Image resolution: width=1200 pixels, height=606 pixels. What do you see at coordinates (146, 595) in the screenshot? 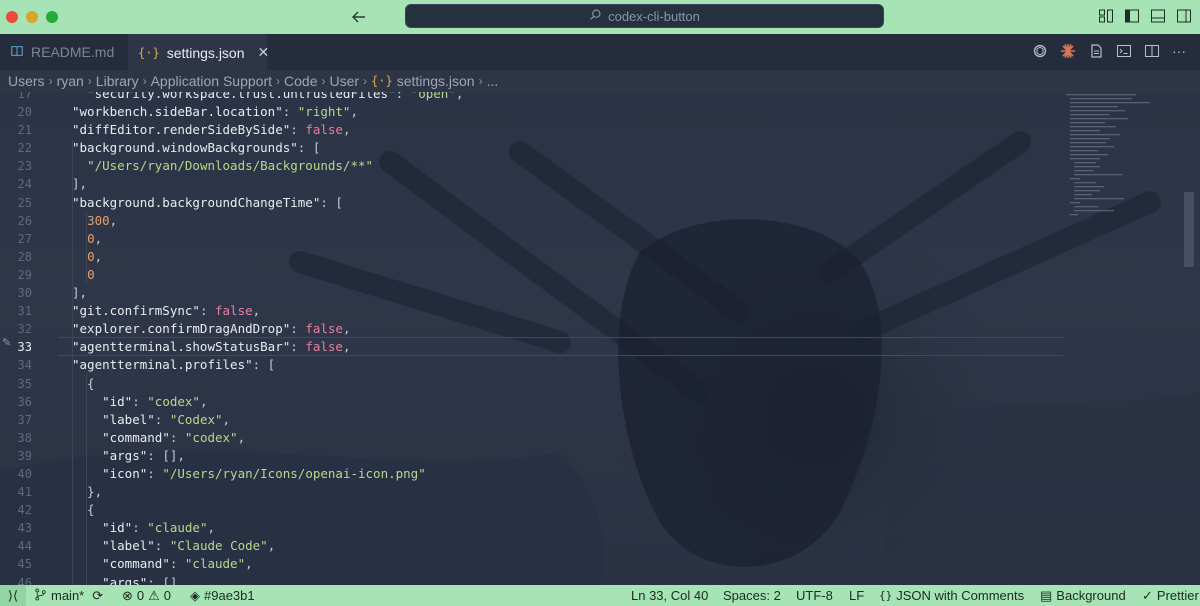
I see `problems-status: ⊗ 0 ⚠ 0` at bounding box center [146, 595].